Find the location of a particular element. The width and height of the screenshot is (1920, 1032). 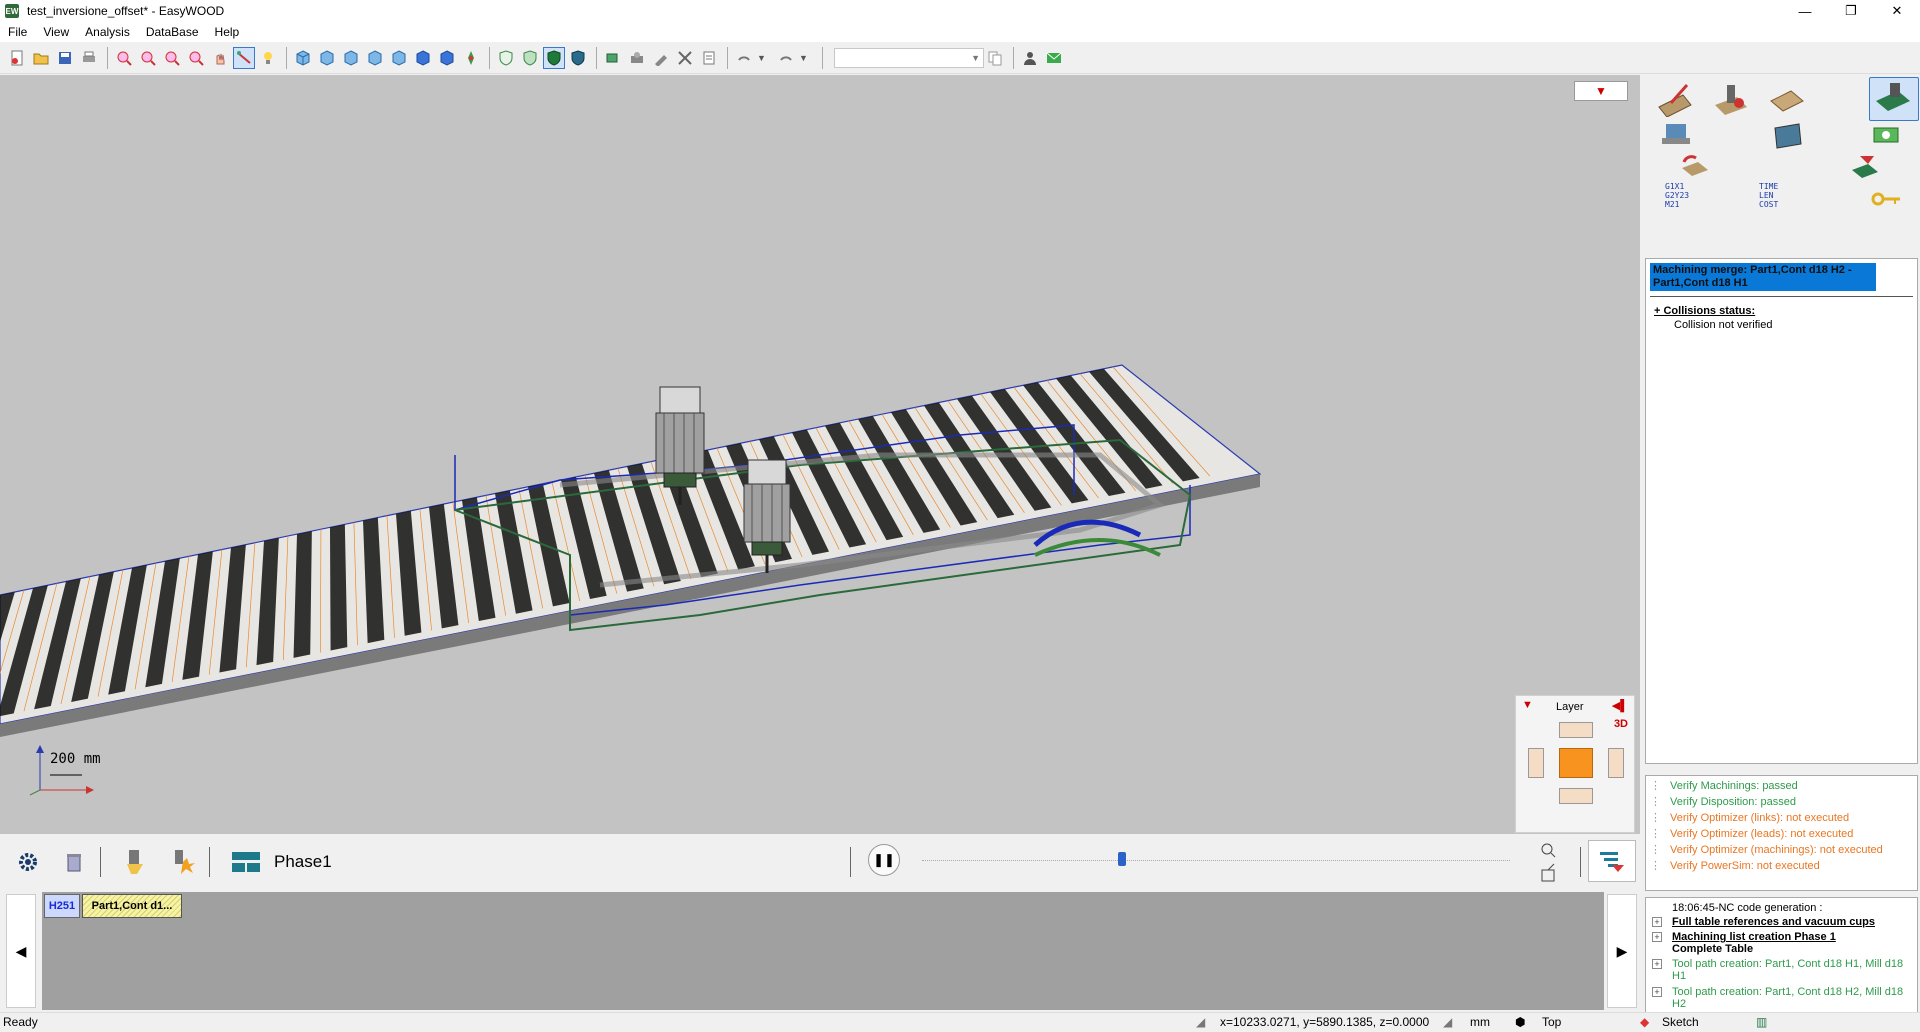

status-mode: Sketch is located at coordinates (1680, 1022).